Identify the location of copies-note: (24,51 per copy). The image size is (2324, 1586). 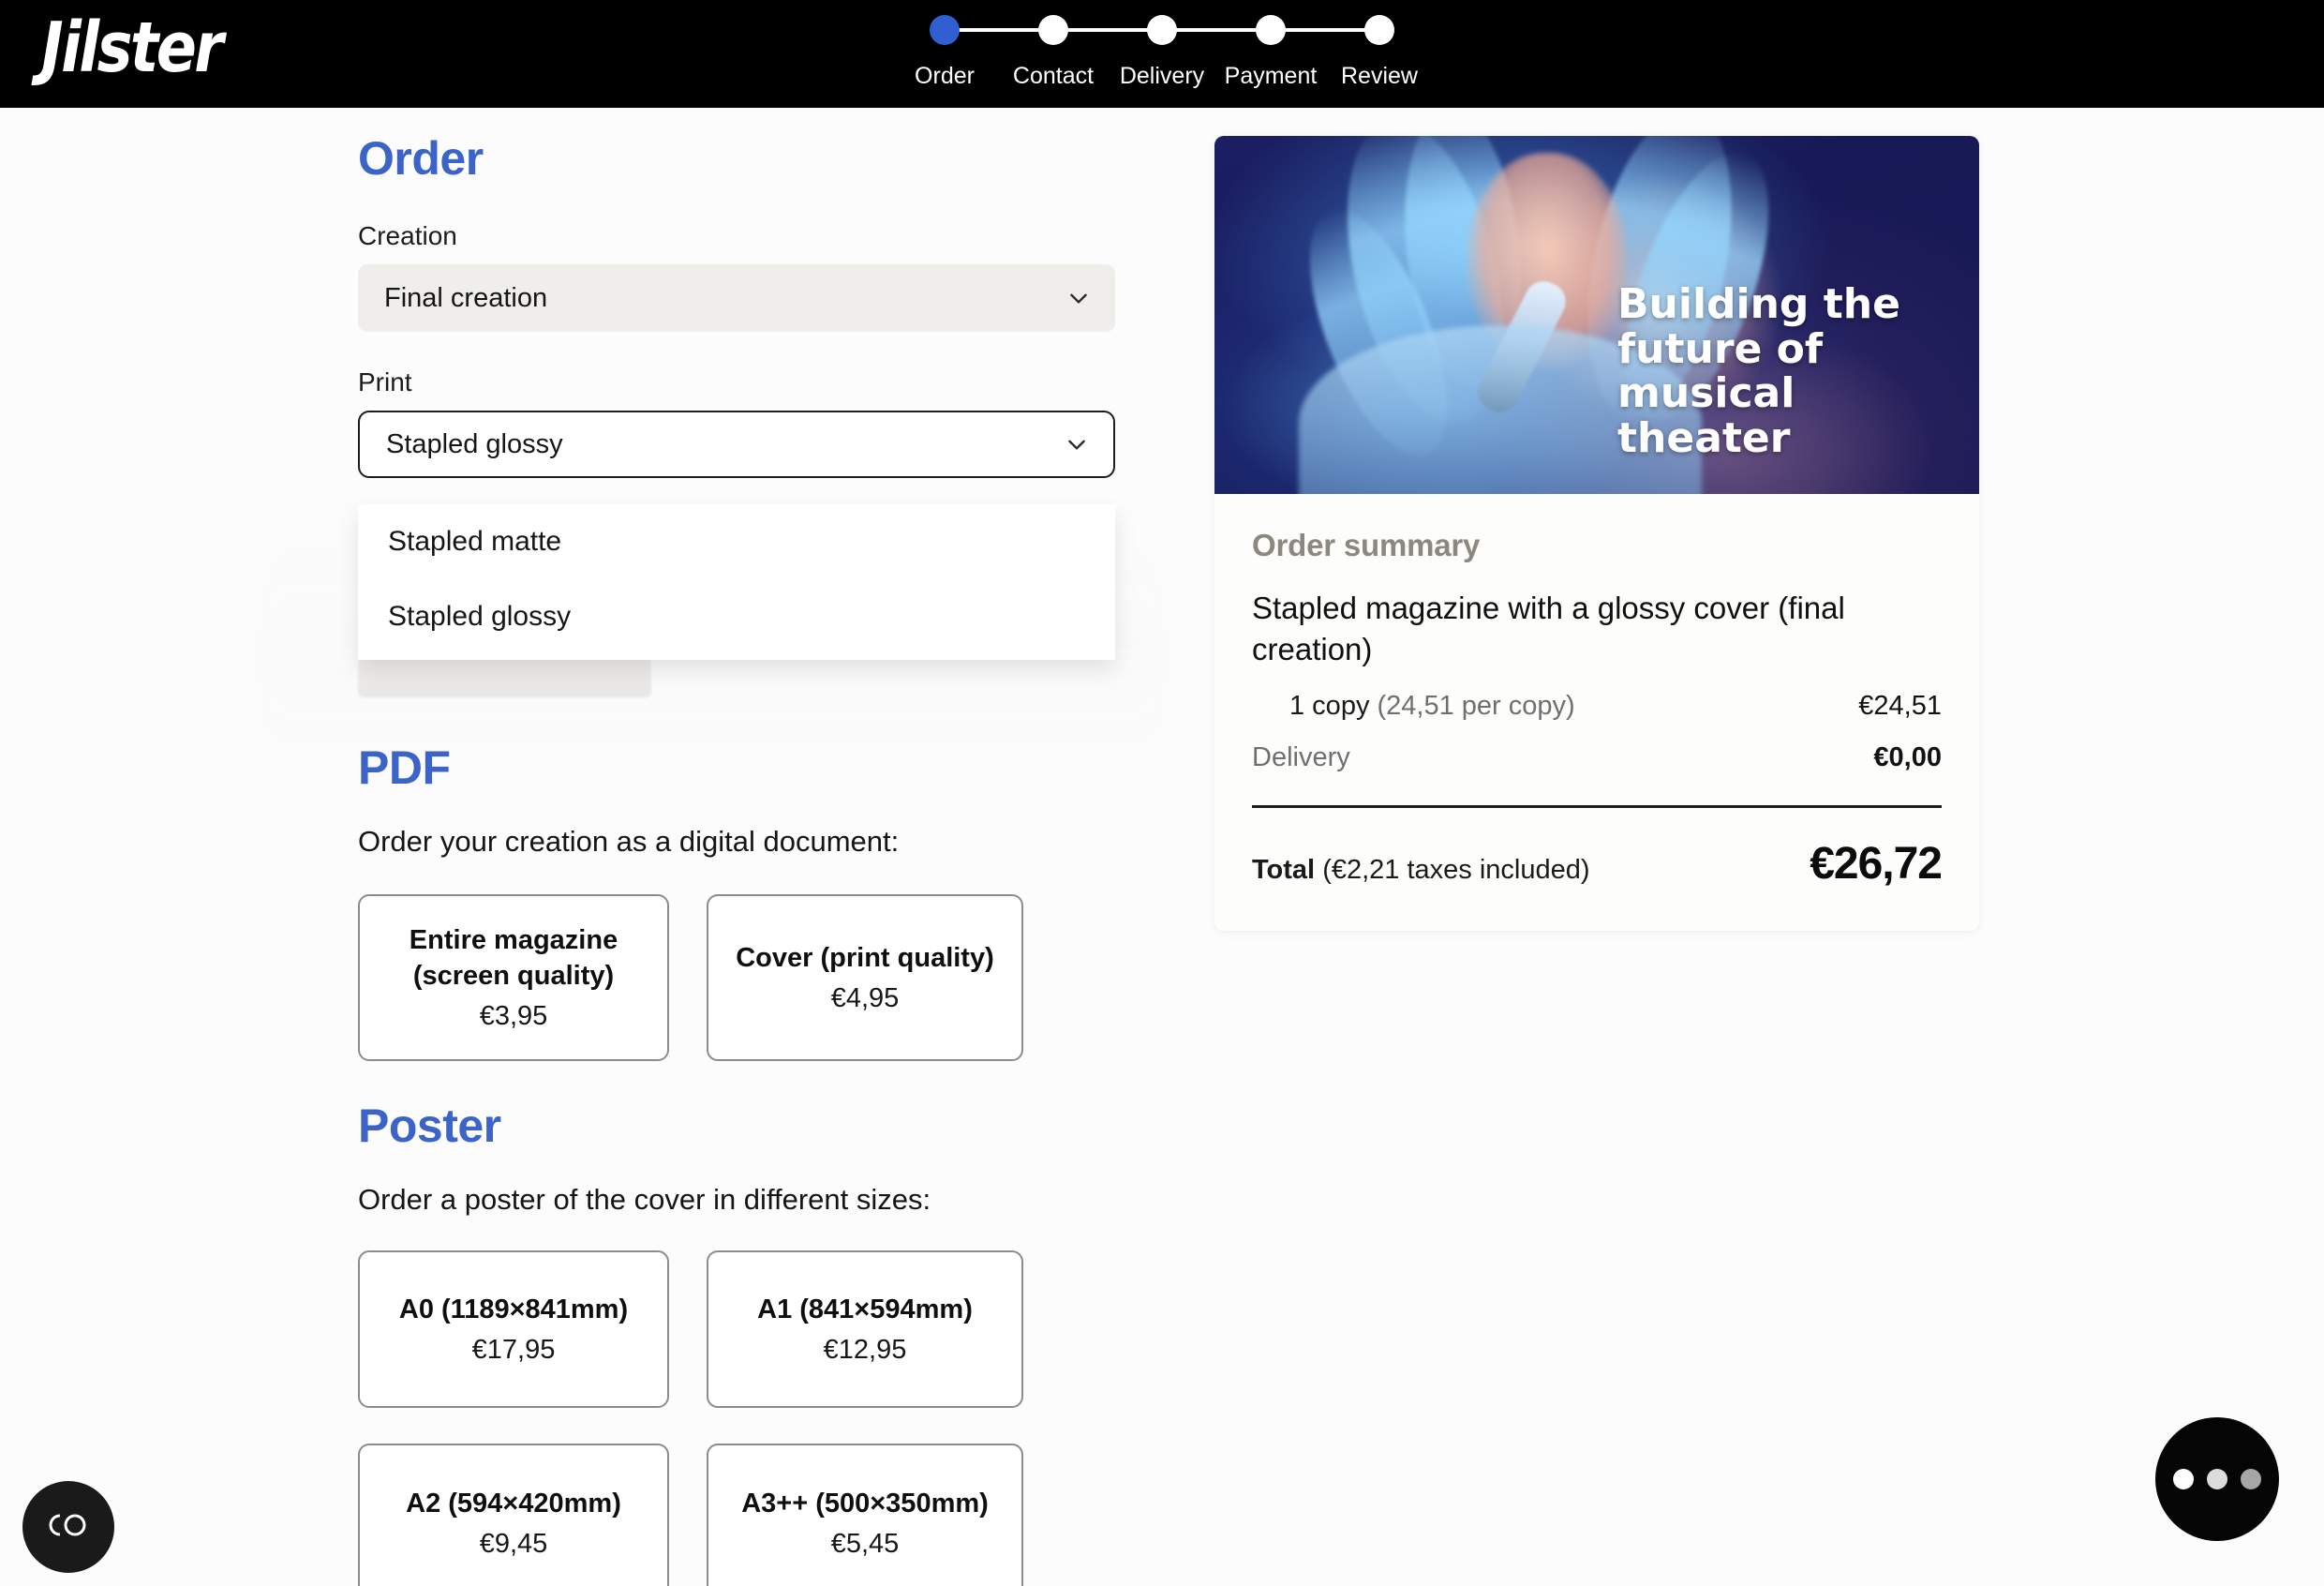
(1476, 706).